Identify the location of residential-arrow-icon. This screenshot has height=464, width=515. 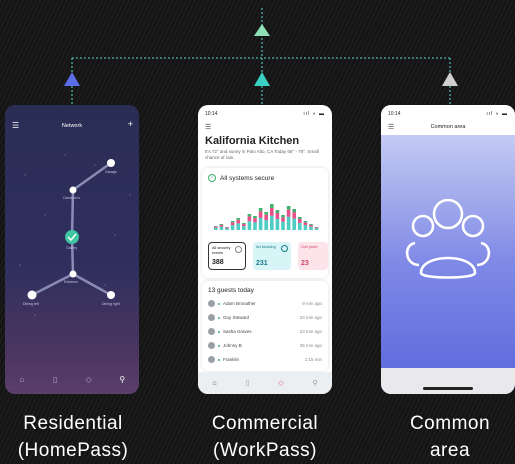
(72, 79).